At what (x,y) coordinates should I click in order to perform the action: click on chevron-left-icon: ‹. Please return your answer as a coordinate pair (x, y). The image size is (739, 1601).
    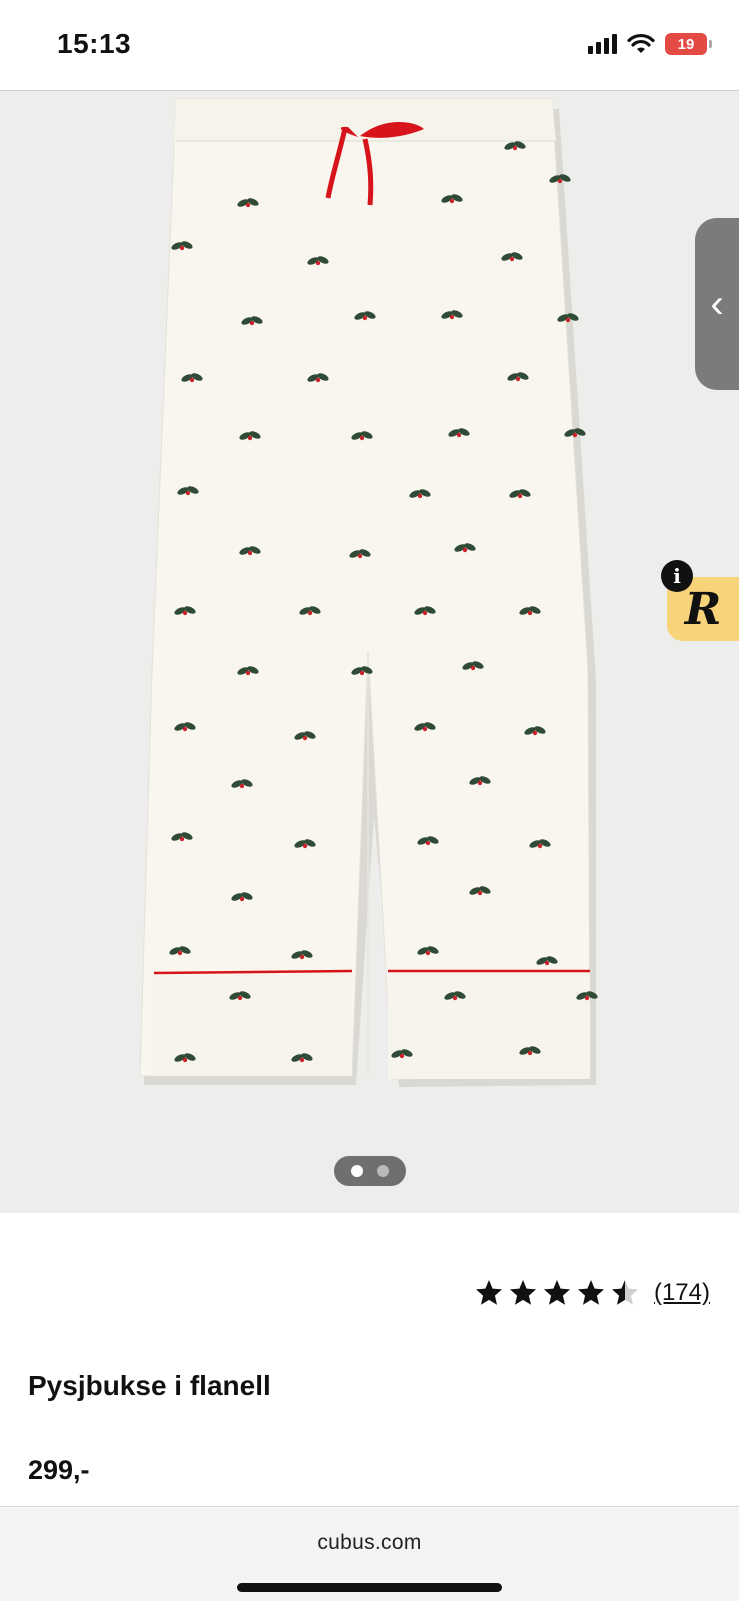
    Looking at the image, I should click on (717, 303).